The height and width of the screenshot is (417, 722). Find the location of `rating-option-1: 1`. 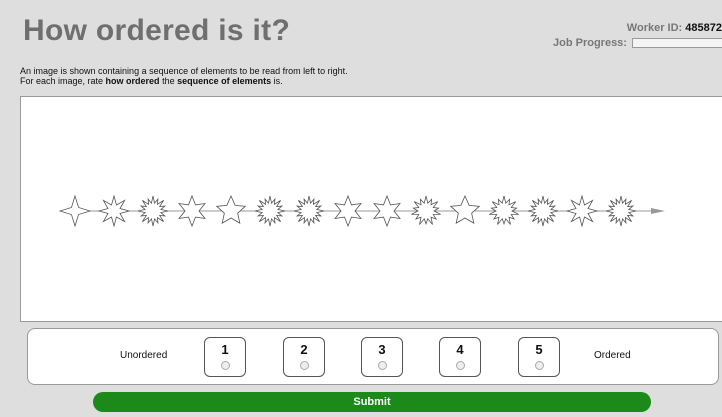

rating-option-1: 1 is located at coordinates (225, 357).